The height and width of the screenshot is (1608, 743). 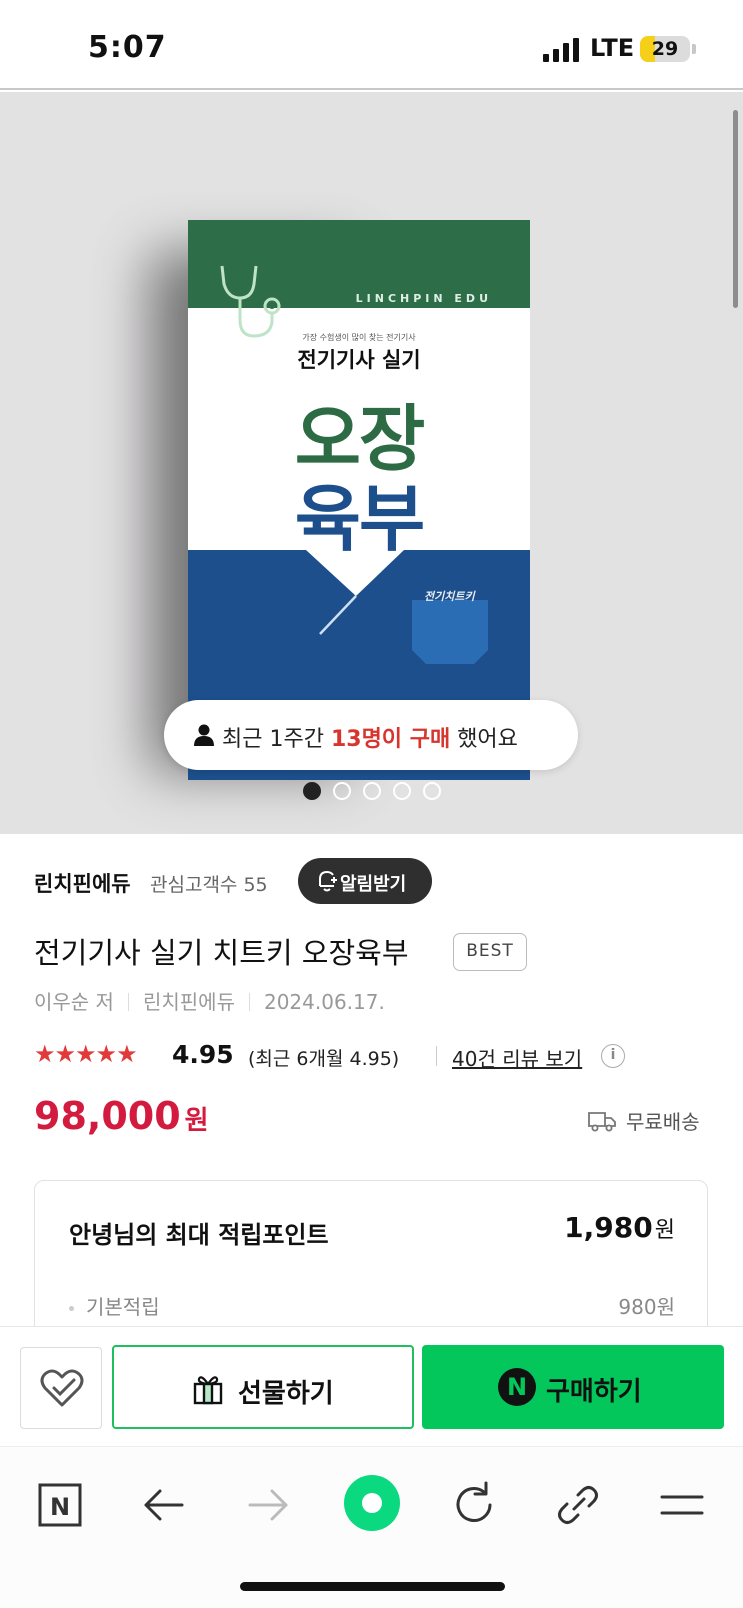 I want to click on product-meta: 이우순 저 린치핀에듀 2024.06.17., so click(x=209, y=1000).